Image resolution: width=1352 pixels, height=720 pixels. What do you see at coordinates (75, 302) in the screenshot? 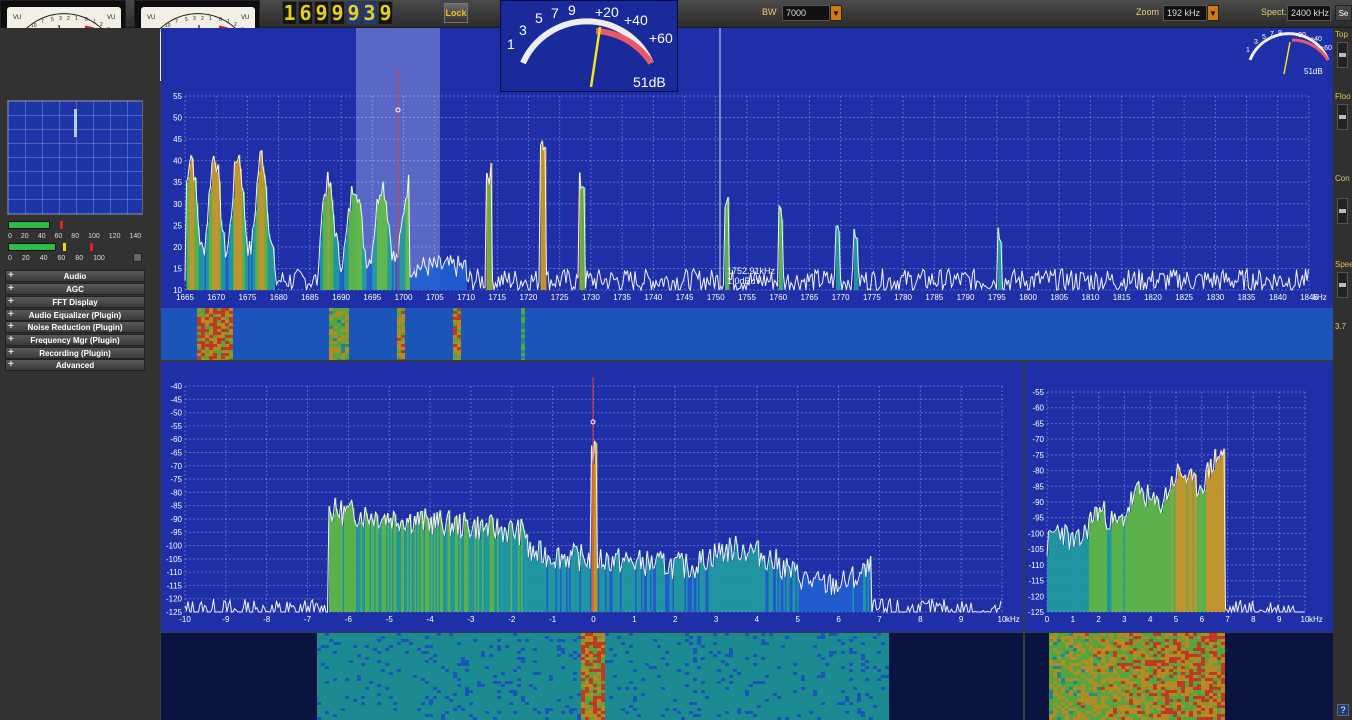
I see `menu-fft-display: + FFT Display` at bounding box center [75, 302].